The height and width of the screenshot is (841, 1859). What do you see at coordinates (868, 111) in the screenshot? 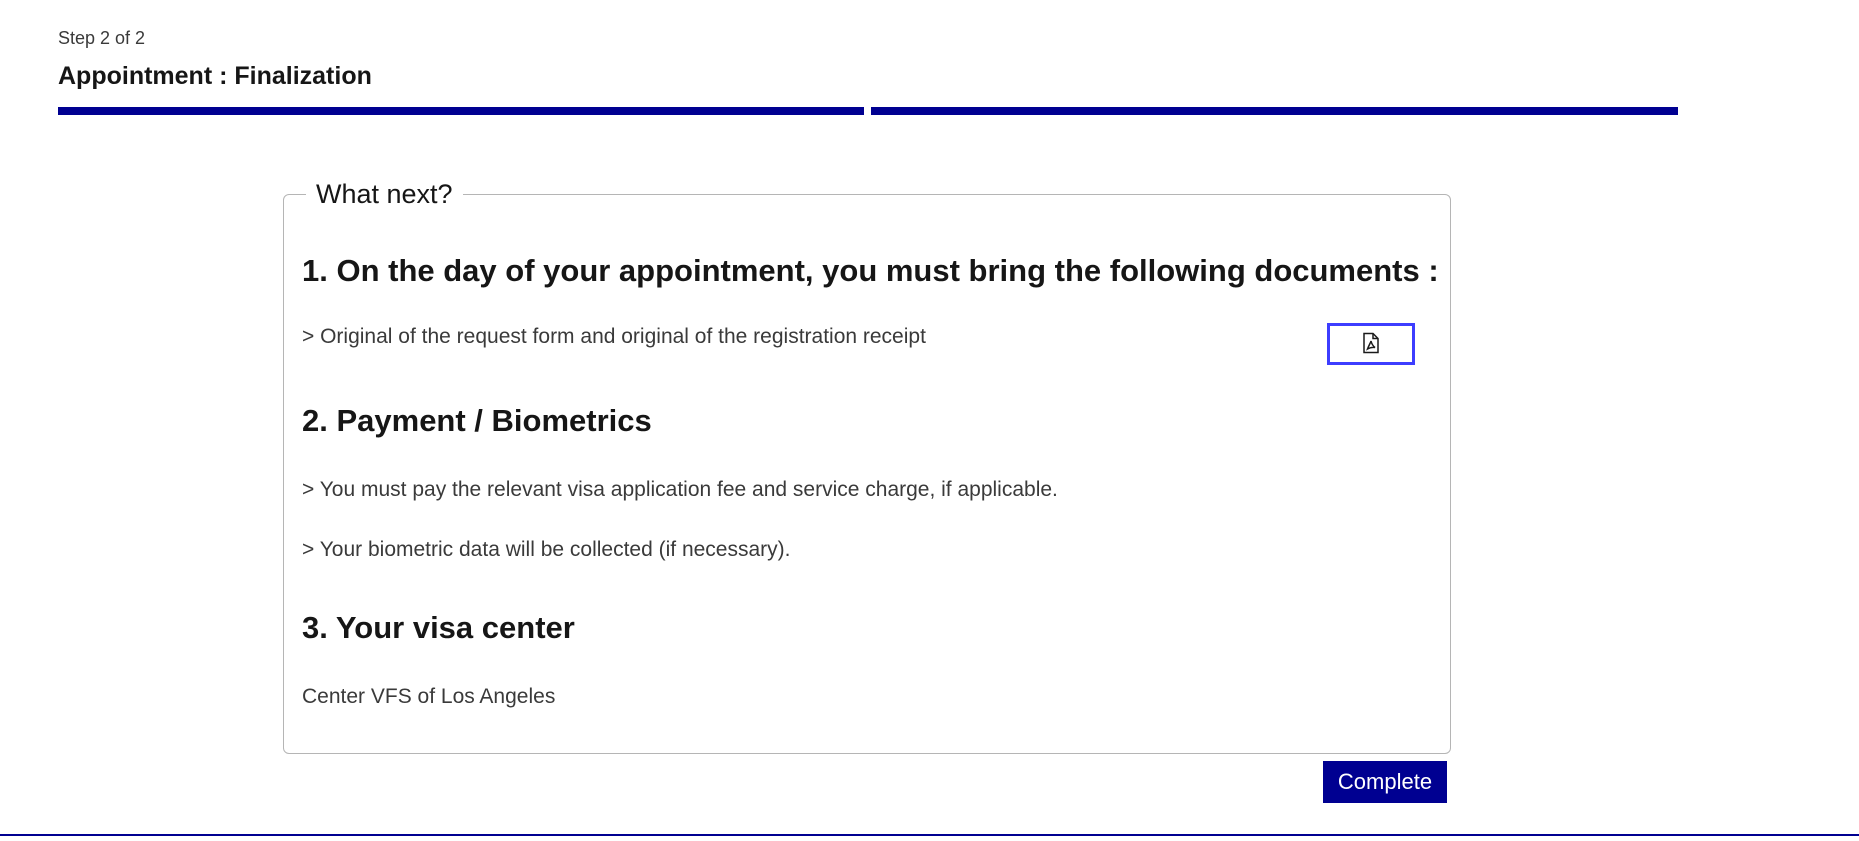
I see `progress-bar` at bounding box center [868, 111].